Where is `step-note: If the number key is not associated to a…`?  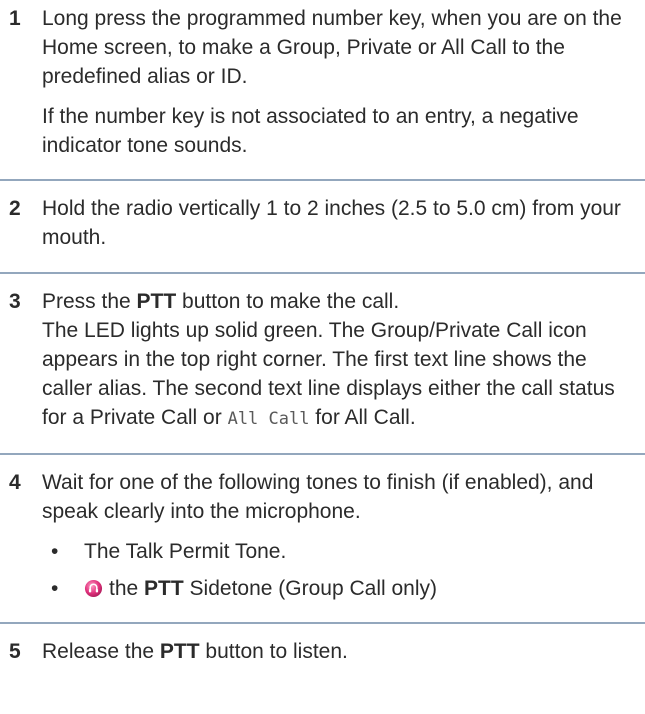
step-note: If the number key is not associated to a… is located at coordinates (310, 131).